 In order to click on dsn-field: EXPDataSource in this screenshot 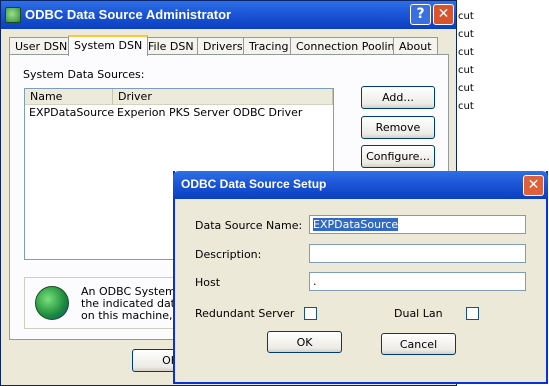, I will do `click(417, 224)`.